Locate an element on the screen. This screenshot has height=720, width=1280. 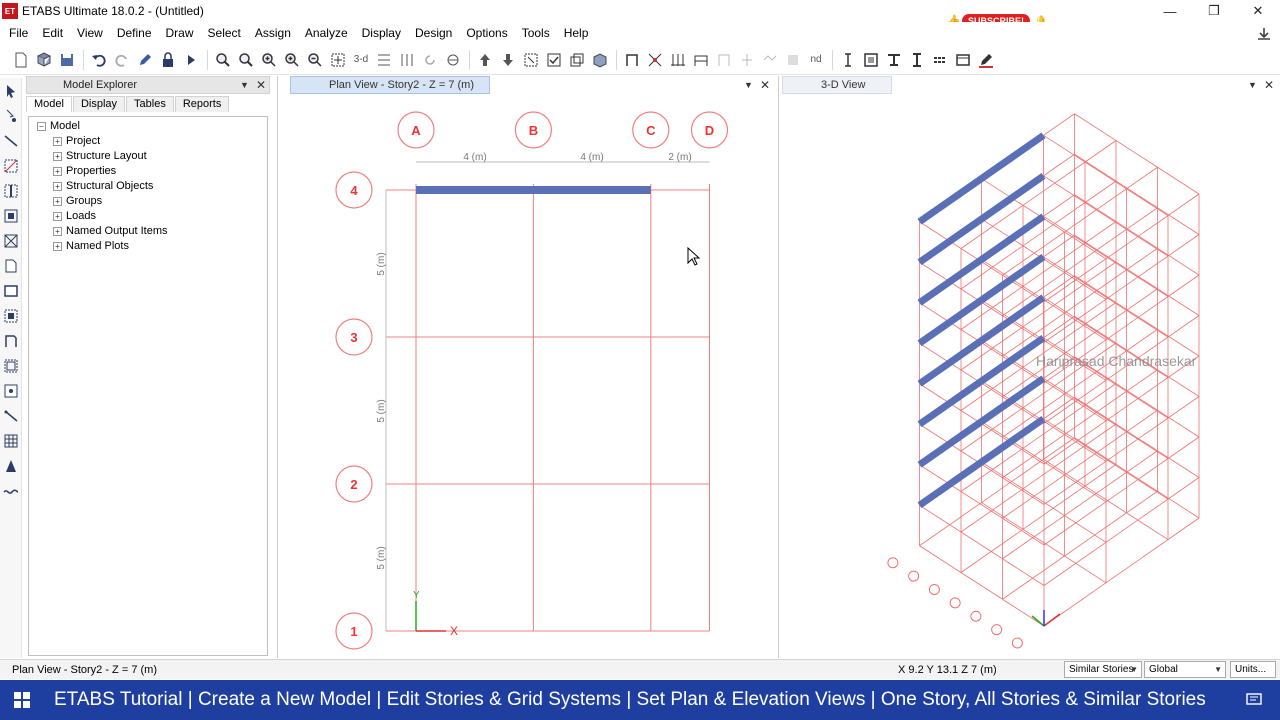
dimension-tool is located at coordinates (11, 415).